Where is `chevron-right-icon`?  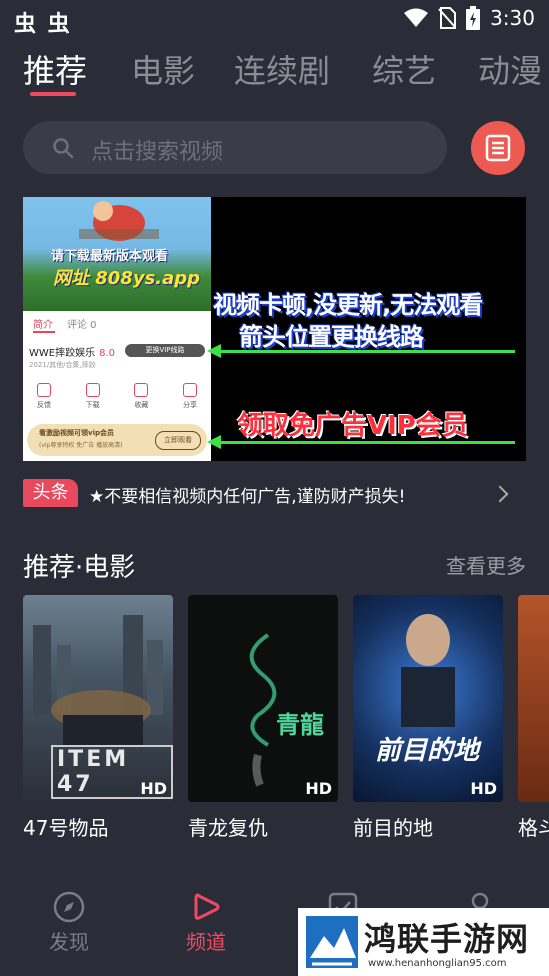
chevron-right-icon is located at coordinates (500, 494).